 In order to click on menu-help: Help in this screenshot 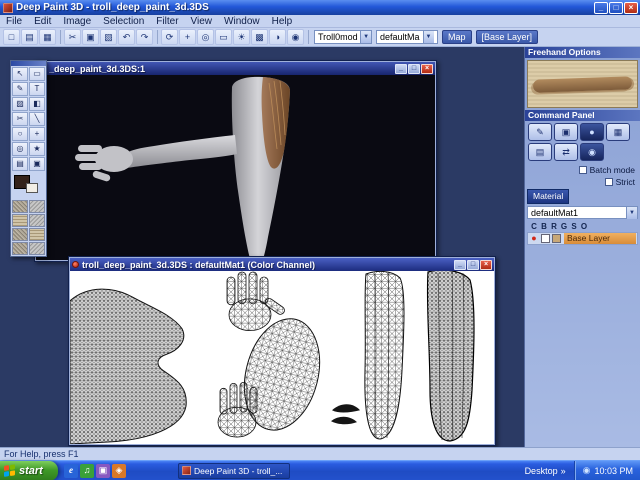, I will do `click(282, 21)`.